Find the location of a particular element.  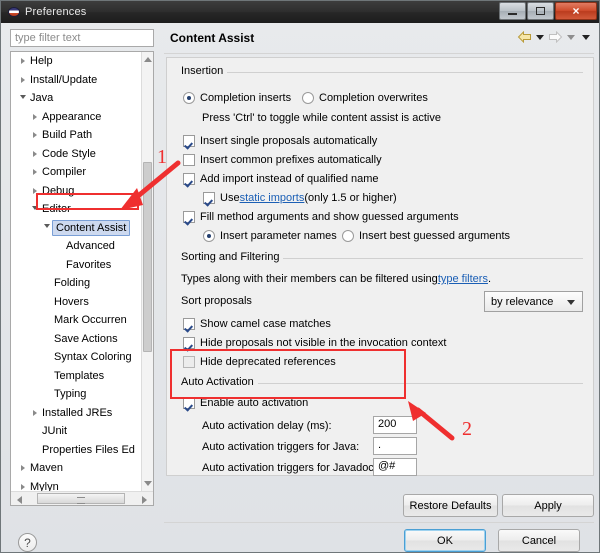

scroll-up-icon is located at coordinates (148, 59).